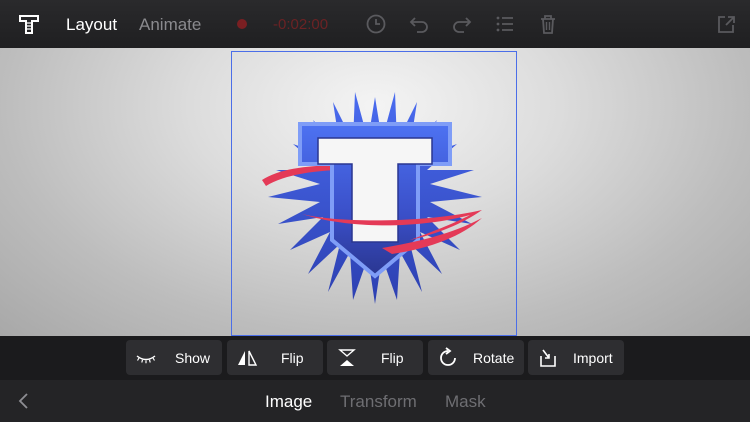 The image size is (750, 422). Describe the element at coordinates (29, 24) in the screenshot. I see `app-logo-icon` at that location.